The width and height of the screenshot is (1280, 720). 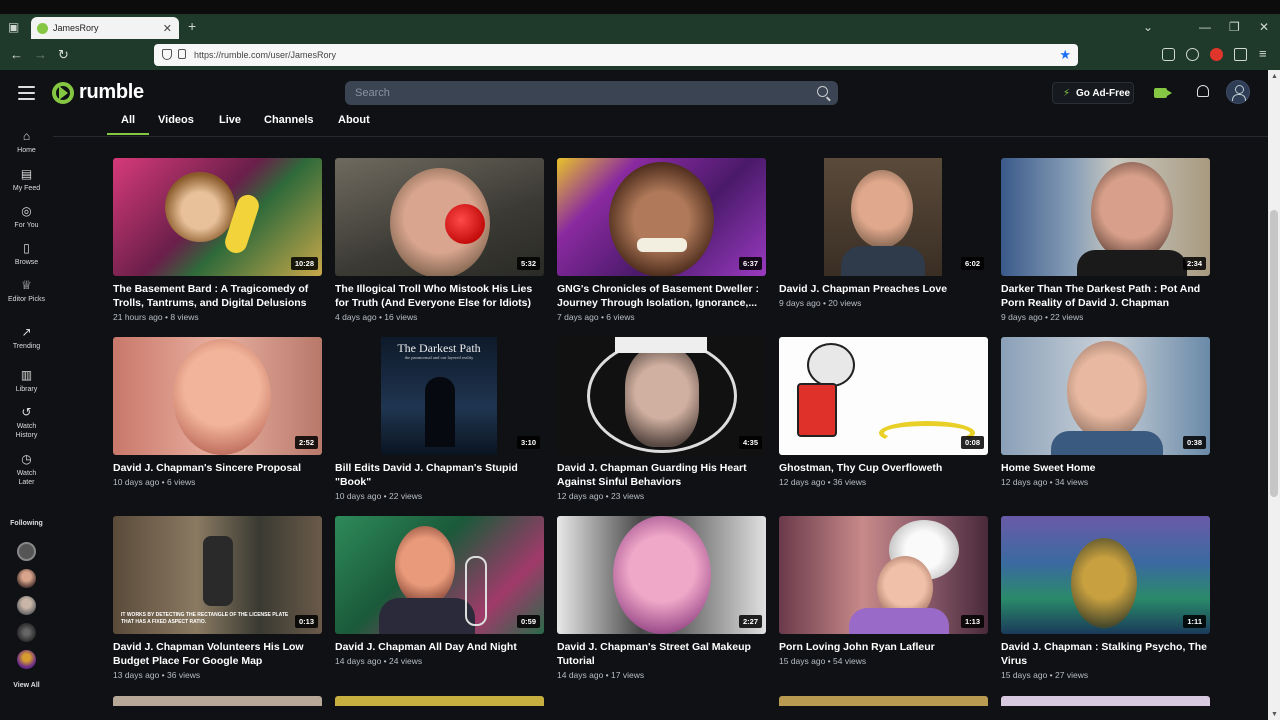 What do you see at coordinates (1093, 93) in the screenshot?
I see `go-ad-free-button: ⚡ Go Ad-Free` at bounding box center [1093, 93].